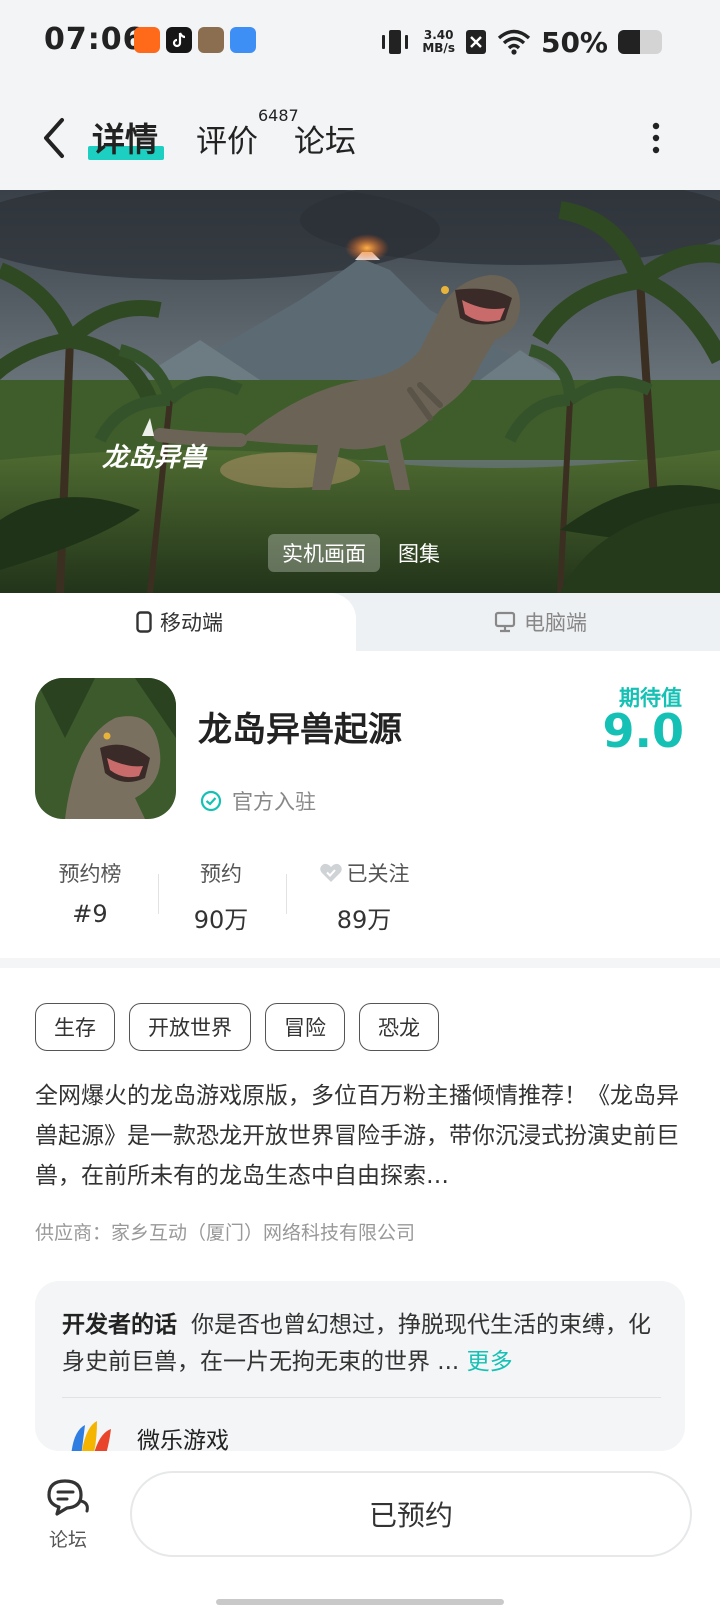  I want to click on developer-note-title: 开发者的话, so click(119, 1325).